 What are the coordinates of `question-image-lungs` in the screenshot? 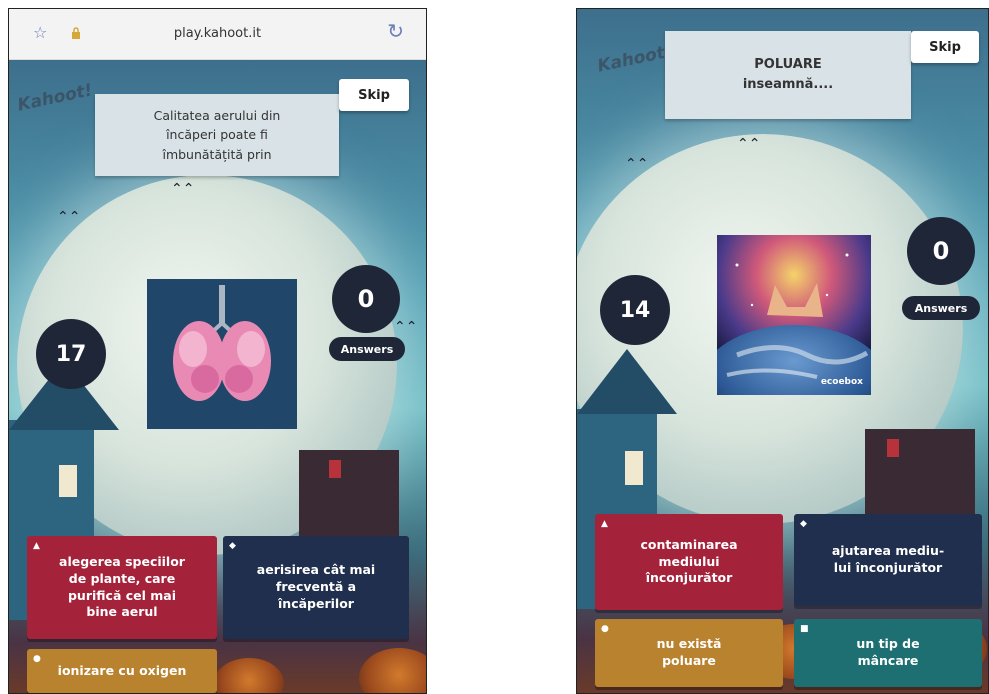 It's located at (222, 354).